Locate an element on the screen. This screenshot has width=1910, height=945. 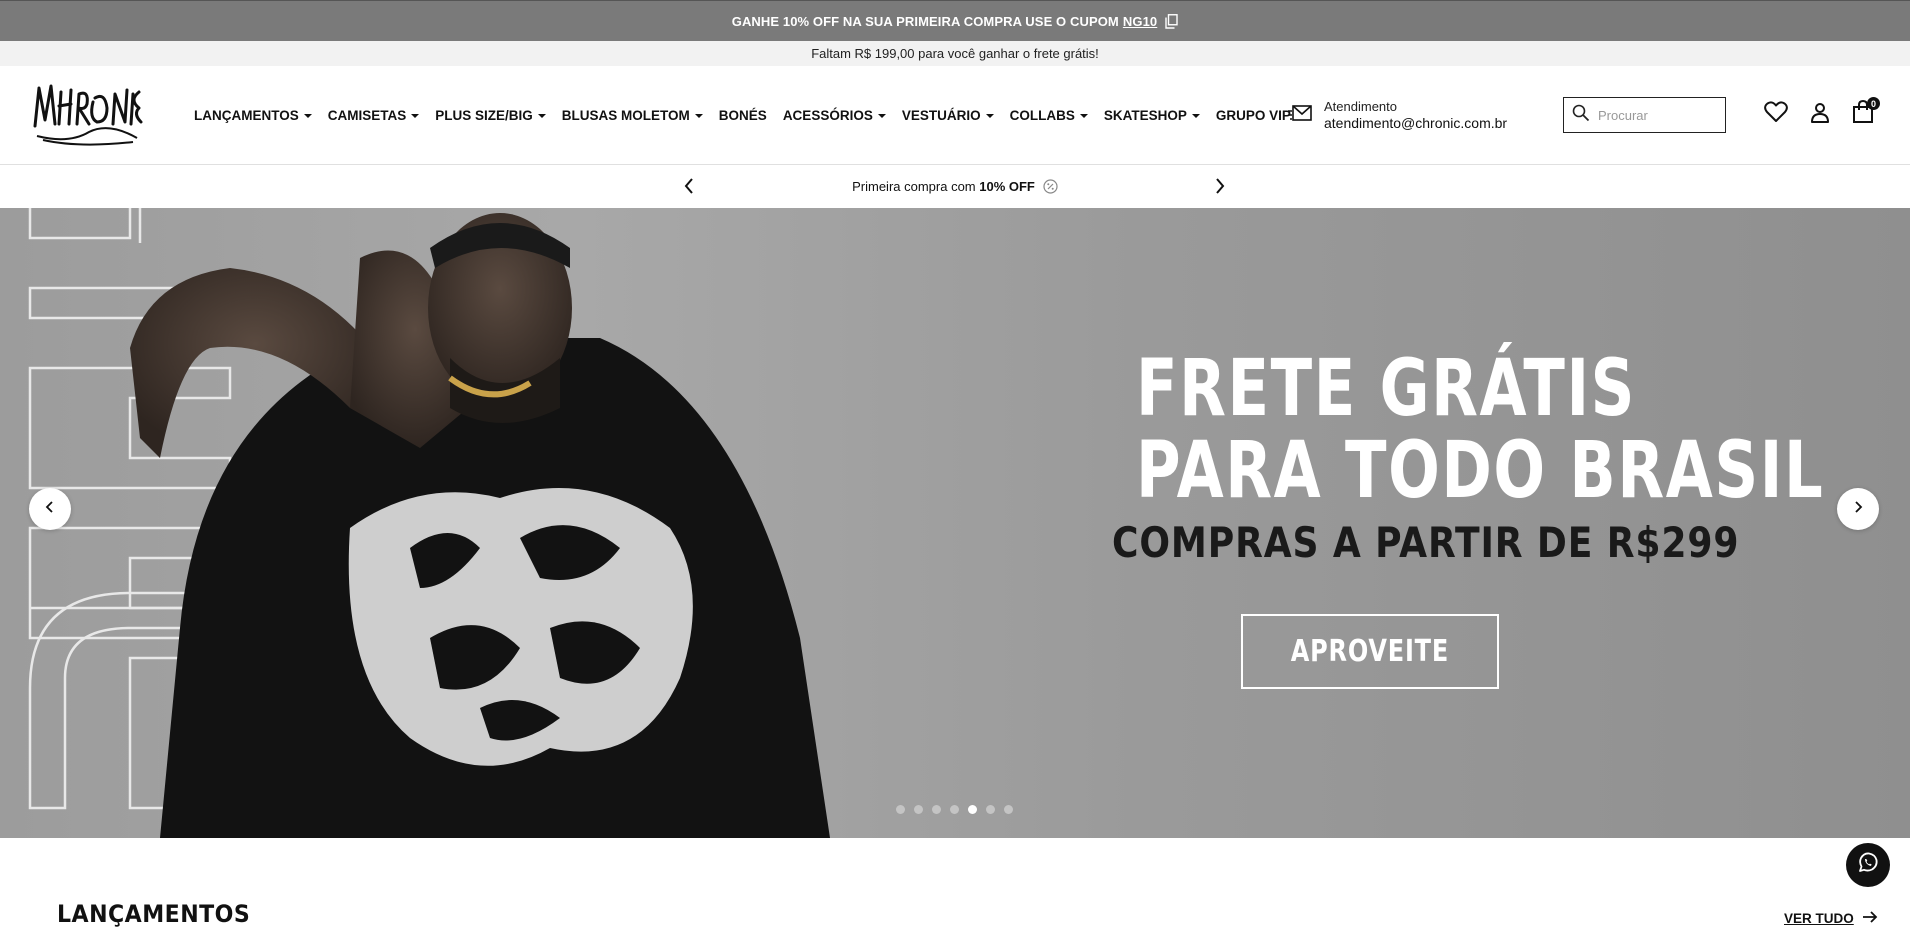
promo-prev-button is located at coordinates (689, 187).